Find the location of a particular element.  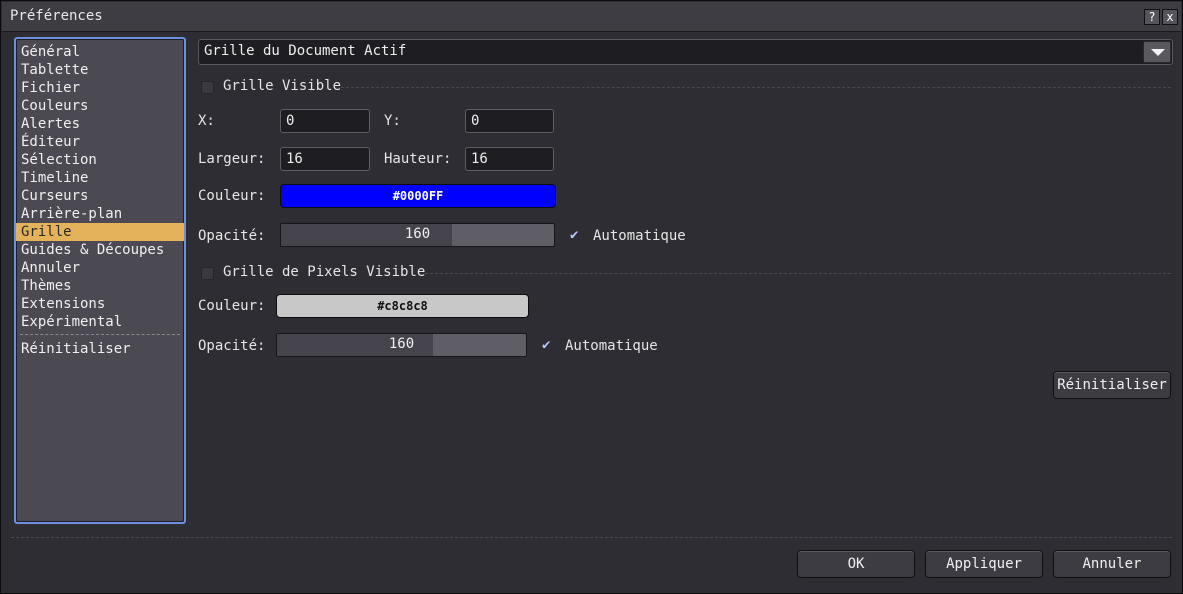

pixel-grid-opacity-value: 160 is located at coordinates (401, 344).